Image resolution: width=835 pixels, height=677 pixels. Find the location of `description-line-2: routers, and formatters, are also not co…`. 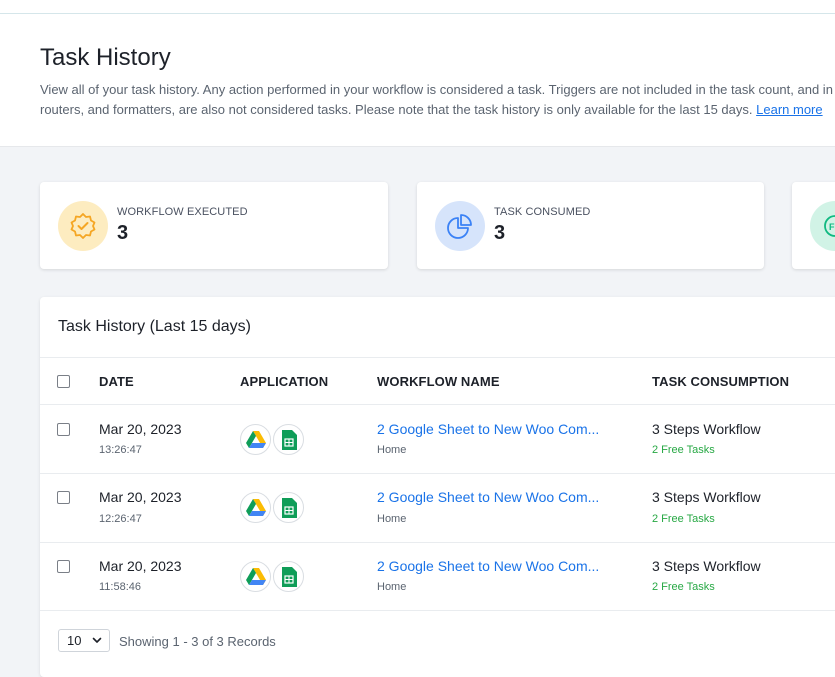

description-line-2: routers, and formatters, are also not co… is located at coordinates (437, 110).